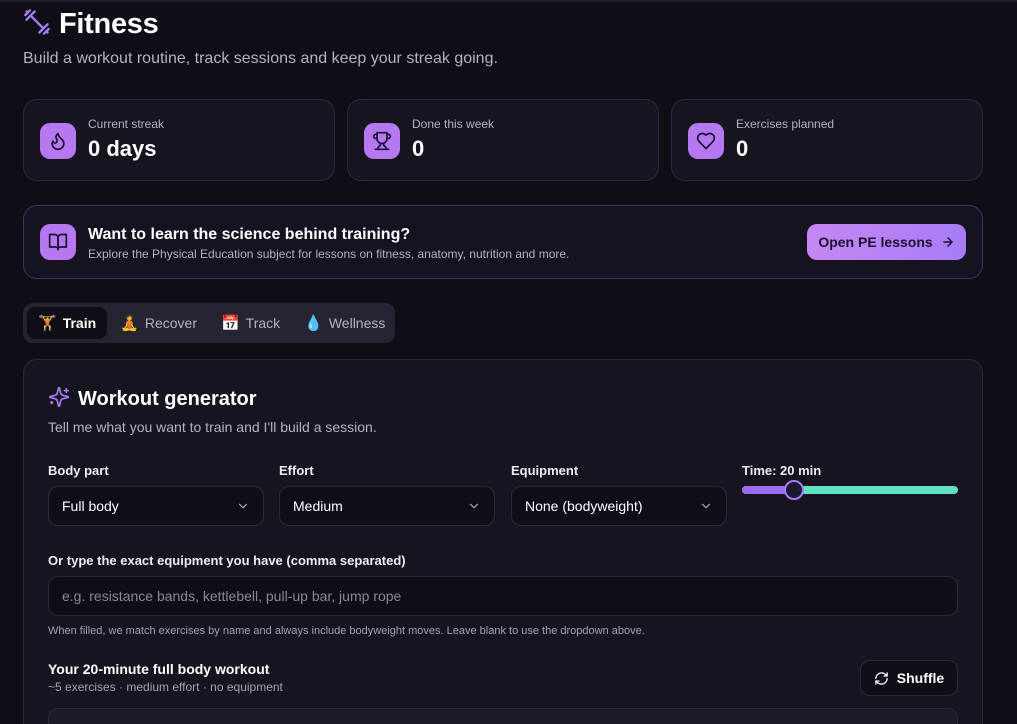  What do you see at coordinates (382, 141) in the screenshot?
I see `trophy-icon` at bounding box center [382, 141].